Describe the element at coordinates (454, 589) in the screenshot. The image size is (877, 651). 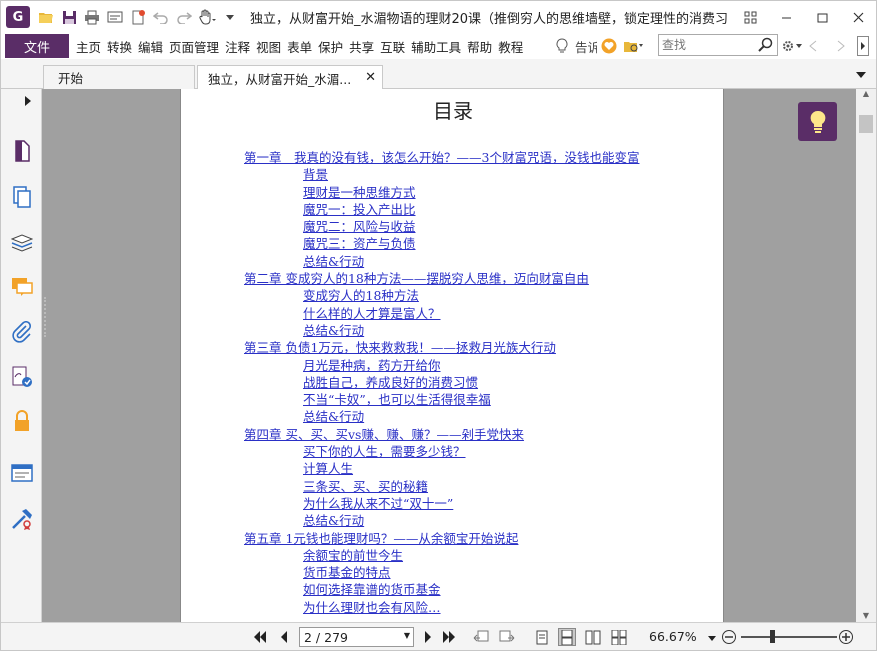
I see `toc-section-link: 如何选择靠谱的货币基金` at that location.